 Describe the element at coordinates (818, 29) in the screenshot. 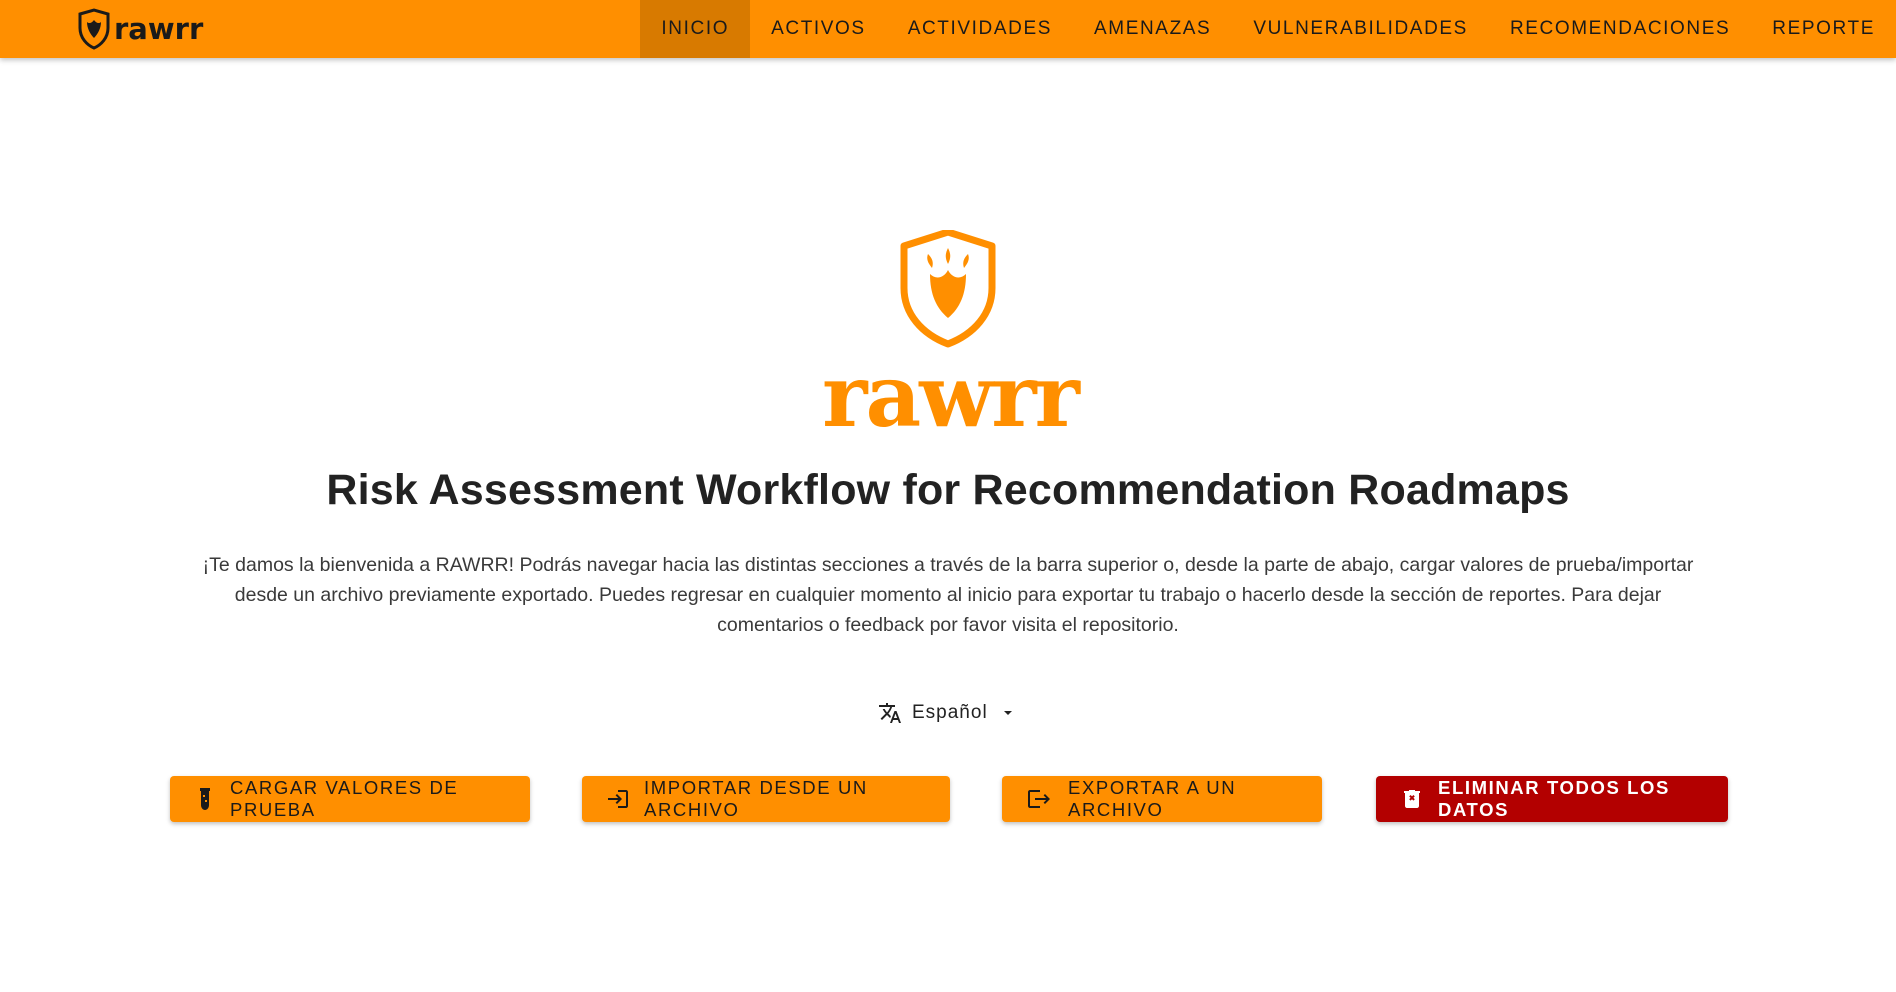

I see `nav-activos: ACTIVOS` at that location.